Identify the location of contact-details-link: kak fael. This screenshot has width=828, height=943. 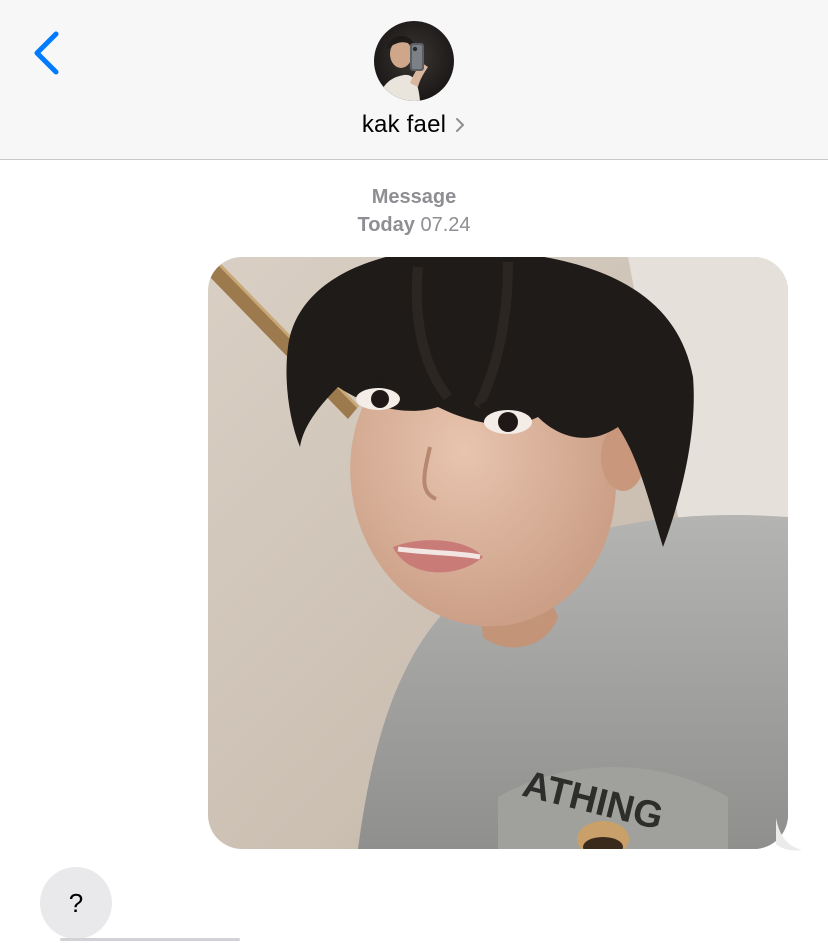
(414, 125).